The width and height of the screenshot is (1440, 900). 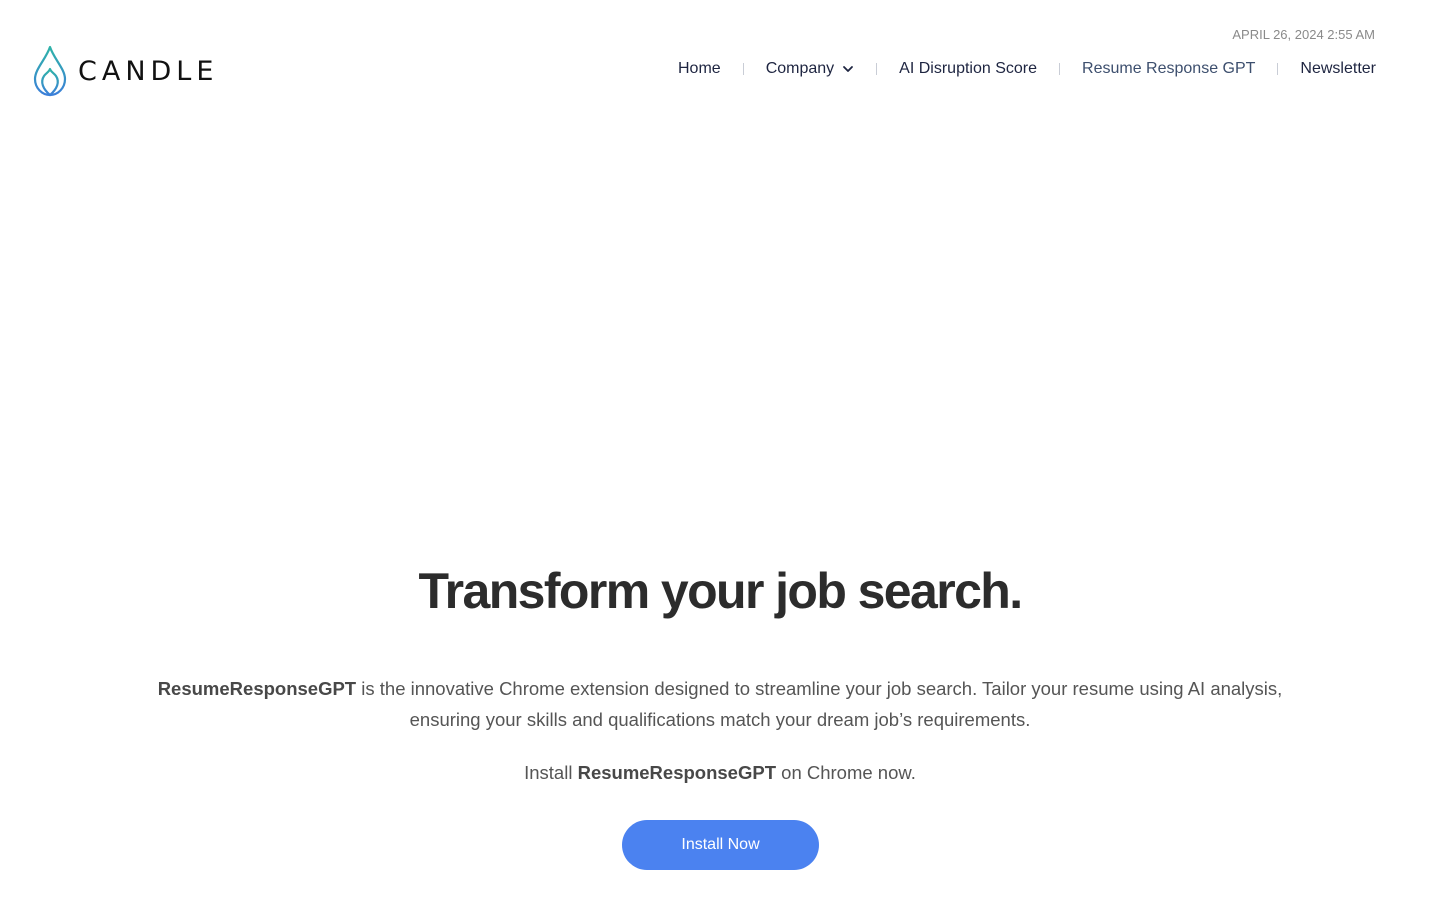 I want to click on nav-resume-response-gpt-label: Resume Response GPT, so click(x=1169, y=68).